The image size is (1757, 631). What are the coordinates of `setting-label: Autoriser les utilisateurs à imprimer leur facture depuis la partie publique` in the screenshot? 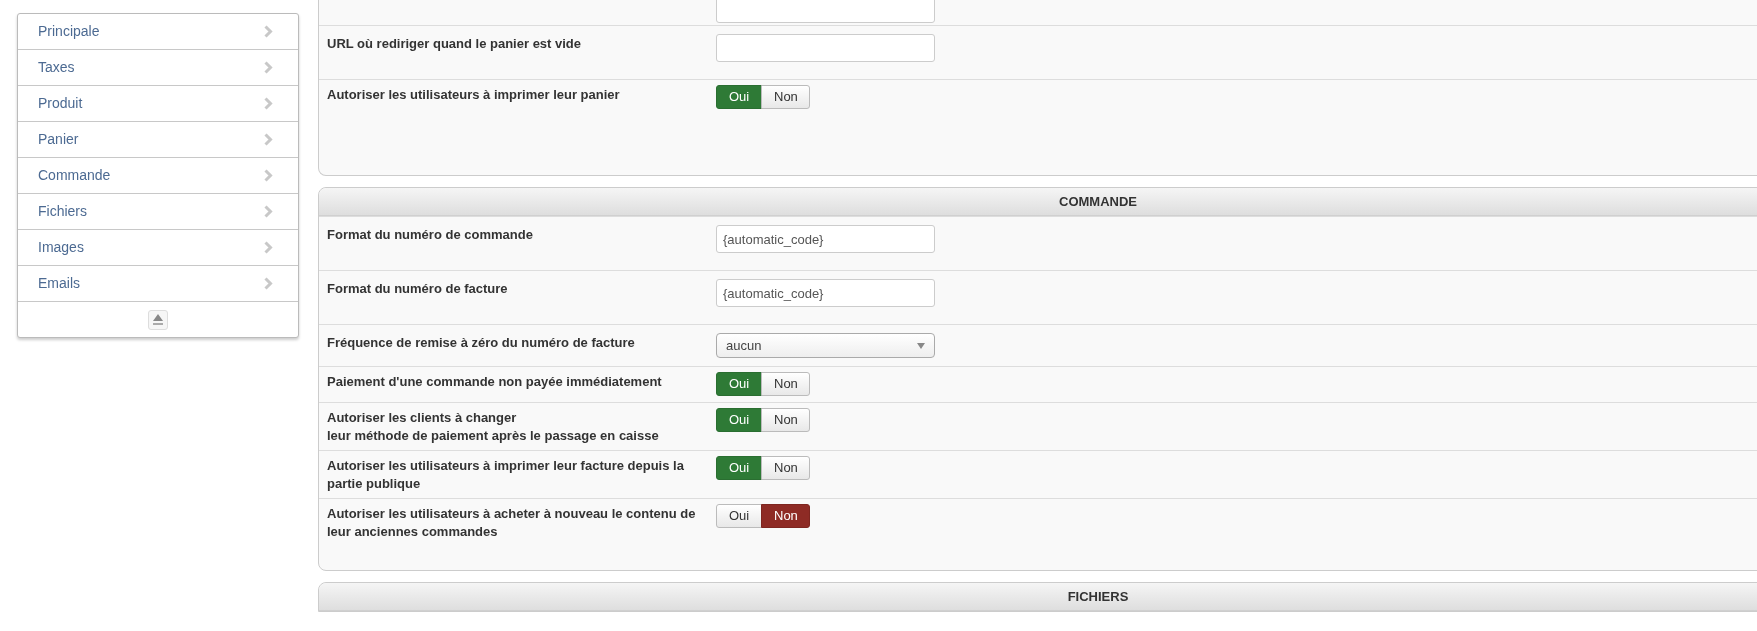 It's located at (506, 475).